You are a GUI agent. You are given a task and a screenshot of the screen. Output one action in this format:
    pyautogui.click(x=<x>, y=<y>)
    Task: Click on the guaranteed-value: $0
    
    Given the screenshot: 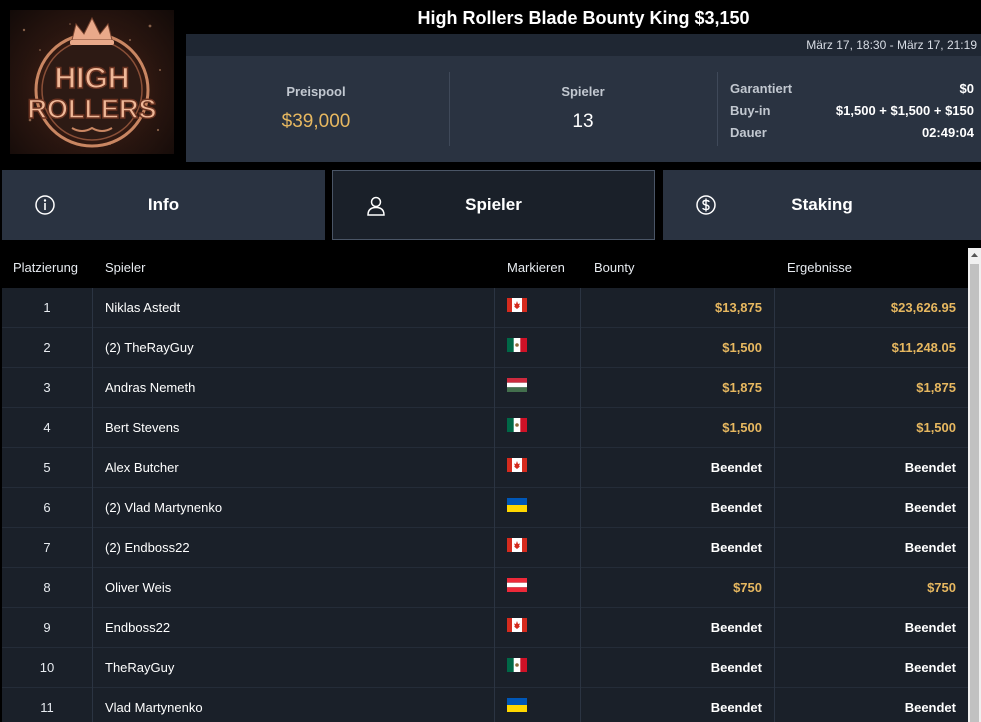 What is the action you would take?
    pyautogui.click(x=966, y=88)
    